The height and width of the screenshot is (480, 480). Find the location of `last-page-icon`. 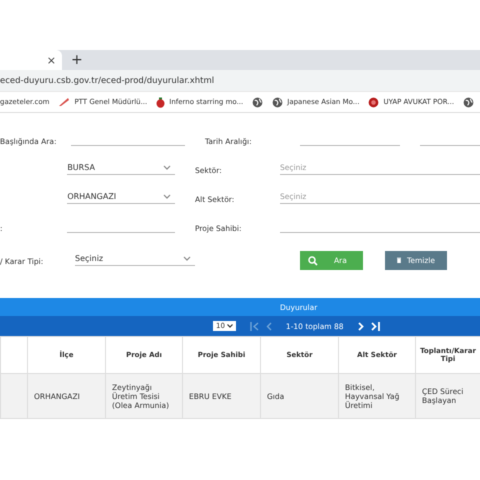

last-page-icon is located at coordinates (375, 326).